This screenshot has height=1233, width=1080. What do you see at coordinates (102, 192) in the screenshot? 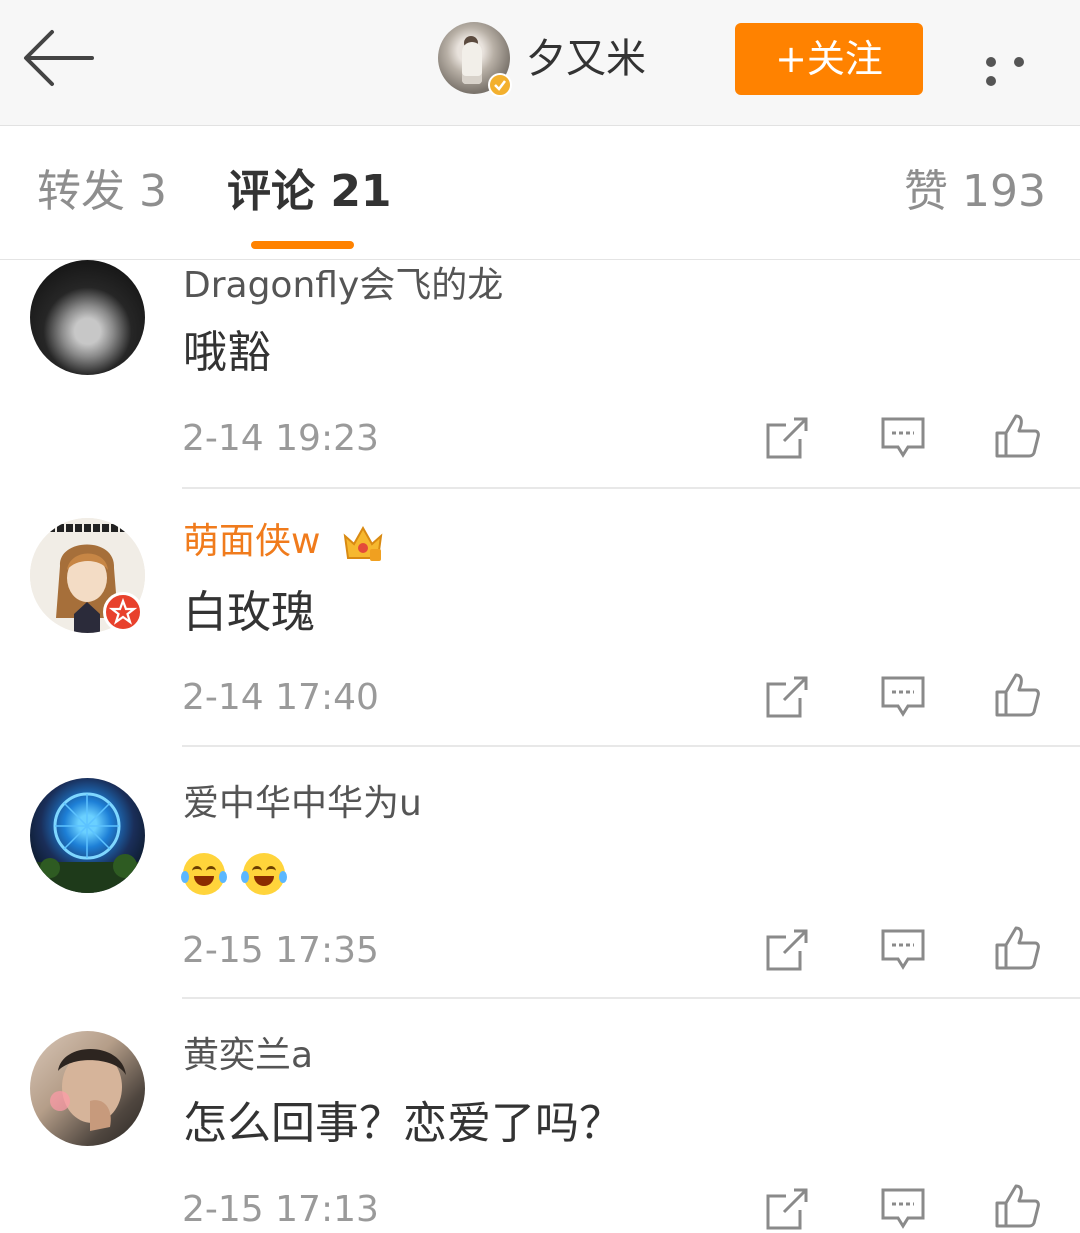
I see `tab-repost: 转发 3` at bounding box center [102, 192].